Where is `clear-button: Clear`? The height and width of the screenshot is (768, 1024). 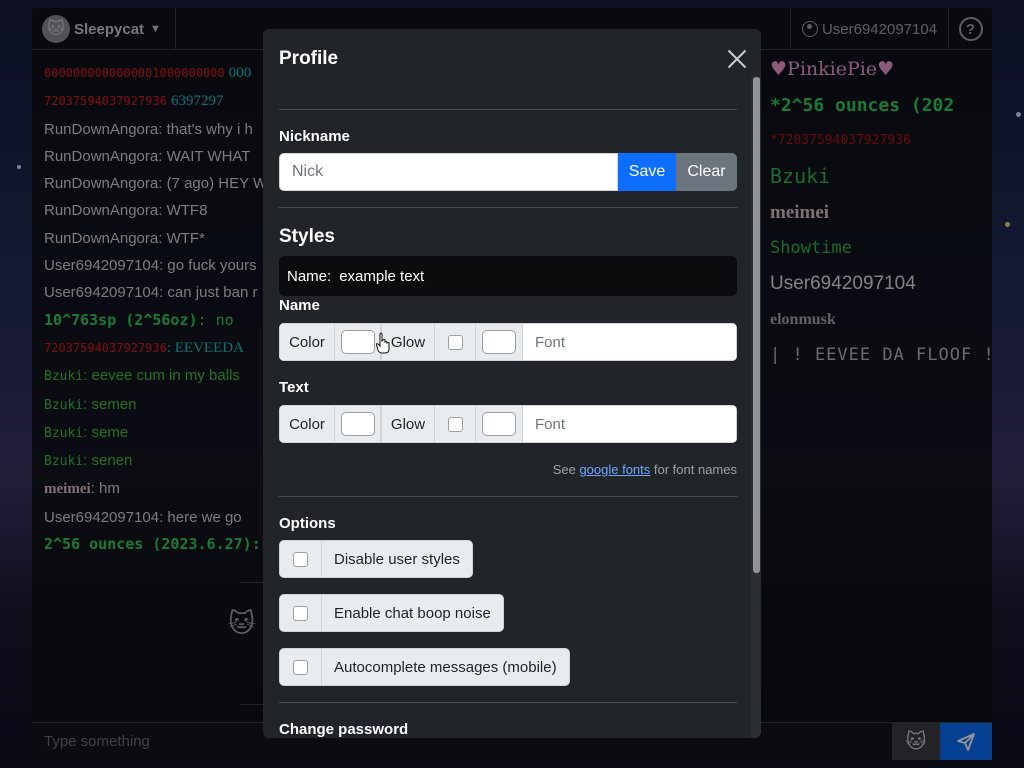
clear-button: Clear is located at coordinates (706, 172).